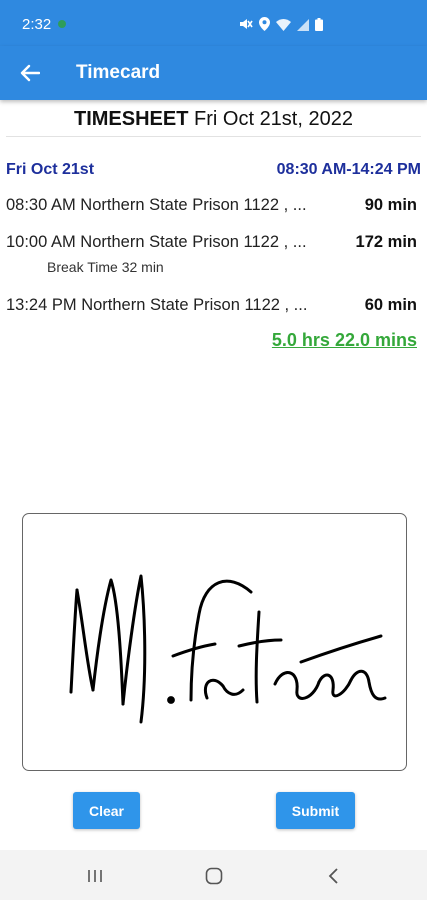 This screenshot has height=900, width=427. What do you see at coordinates (213, 172) in the screenshot?
I see `day-header: Fri Oct 21st 08:30 AM-14:24 PM` at bounding box center [213, 172].